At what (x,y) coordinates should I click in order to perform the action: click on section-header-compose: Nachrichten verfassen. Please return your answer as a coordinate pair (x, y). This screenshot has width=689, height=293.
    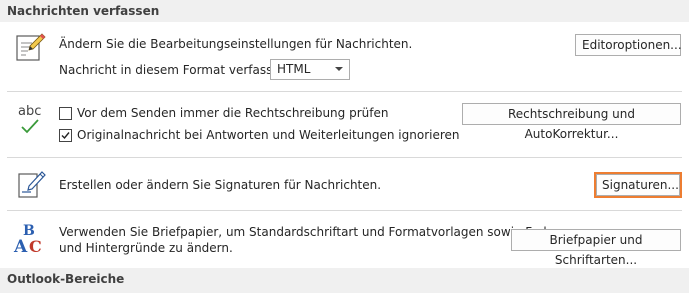
    Looking at the image, I should click on (344, 11).